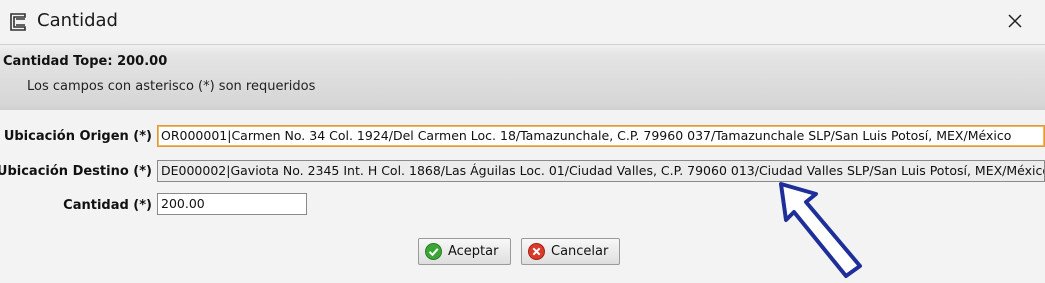  What do you see at coordinates (473, 251) in the screenshot?
I see `accept-label: Aceptar` at bounding box center [473, 251].